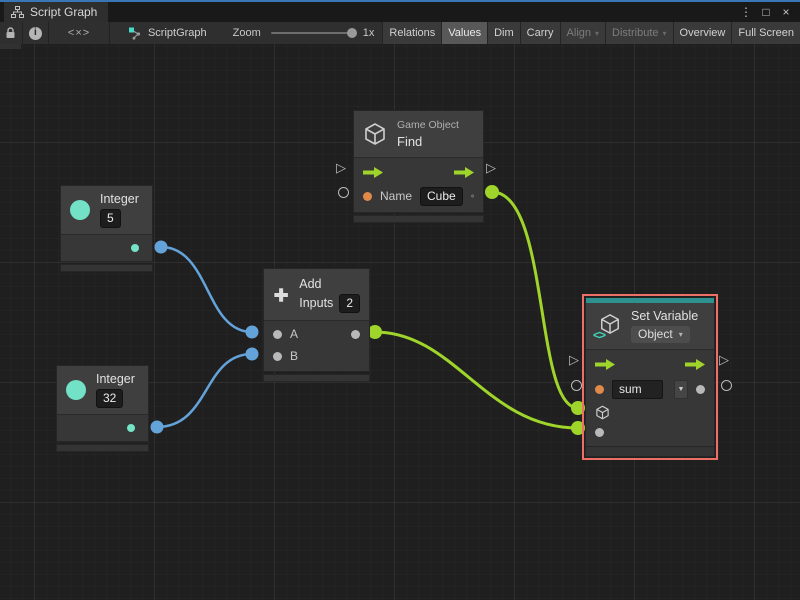  What do you see at coordinates (351, 33) in the screenshot?
I see `zoom-slider-handle` at bounding box center [351, 33].